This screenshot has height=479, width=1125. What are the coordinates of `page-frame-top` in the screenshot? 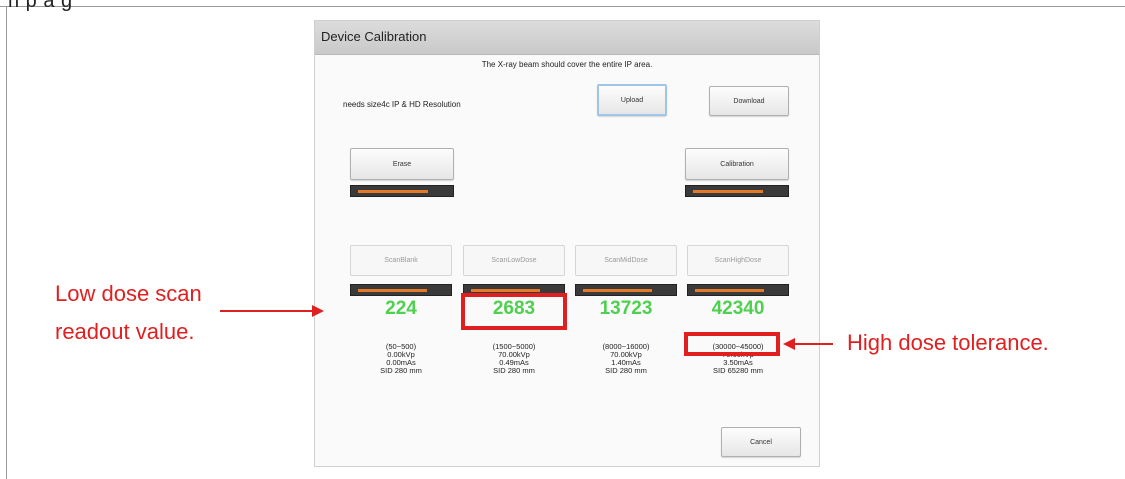 It's located at (562, 6).